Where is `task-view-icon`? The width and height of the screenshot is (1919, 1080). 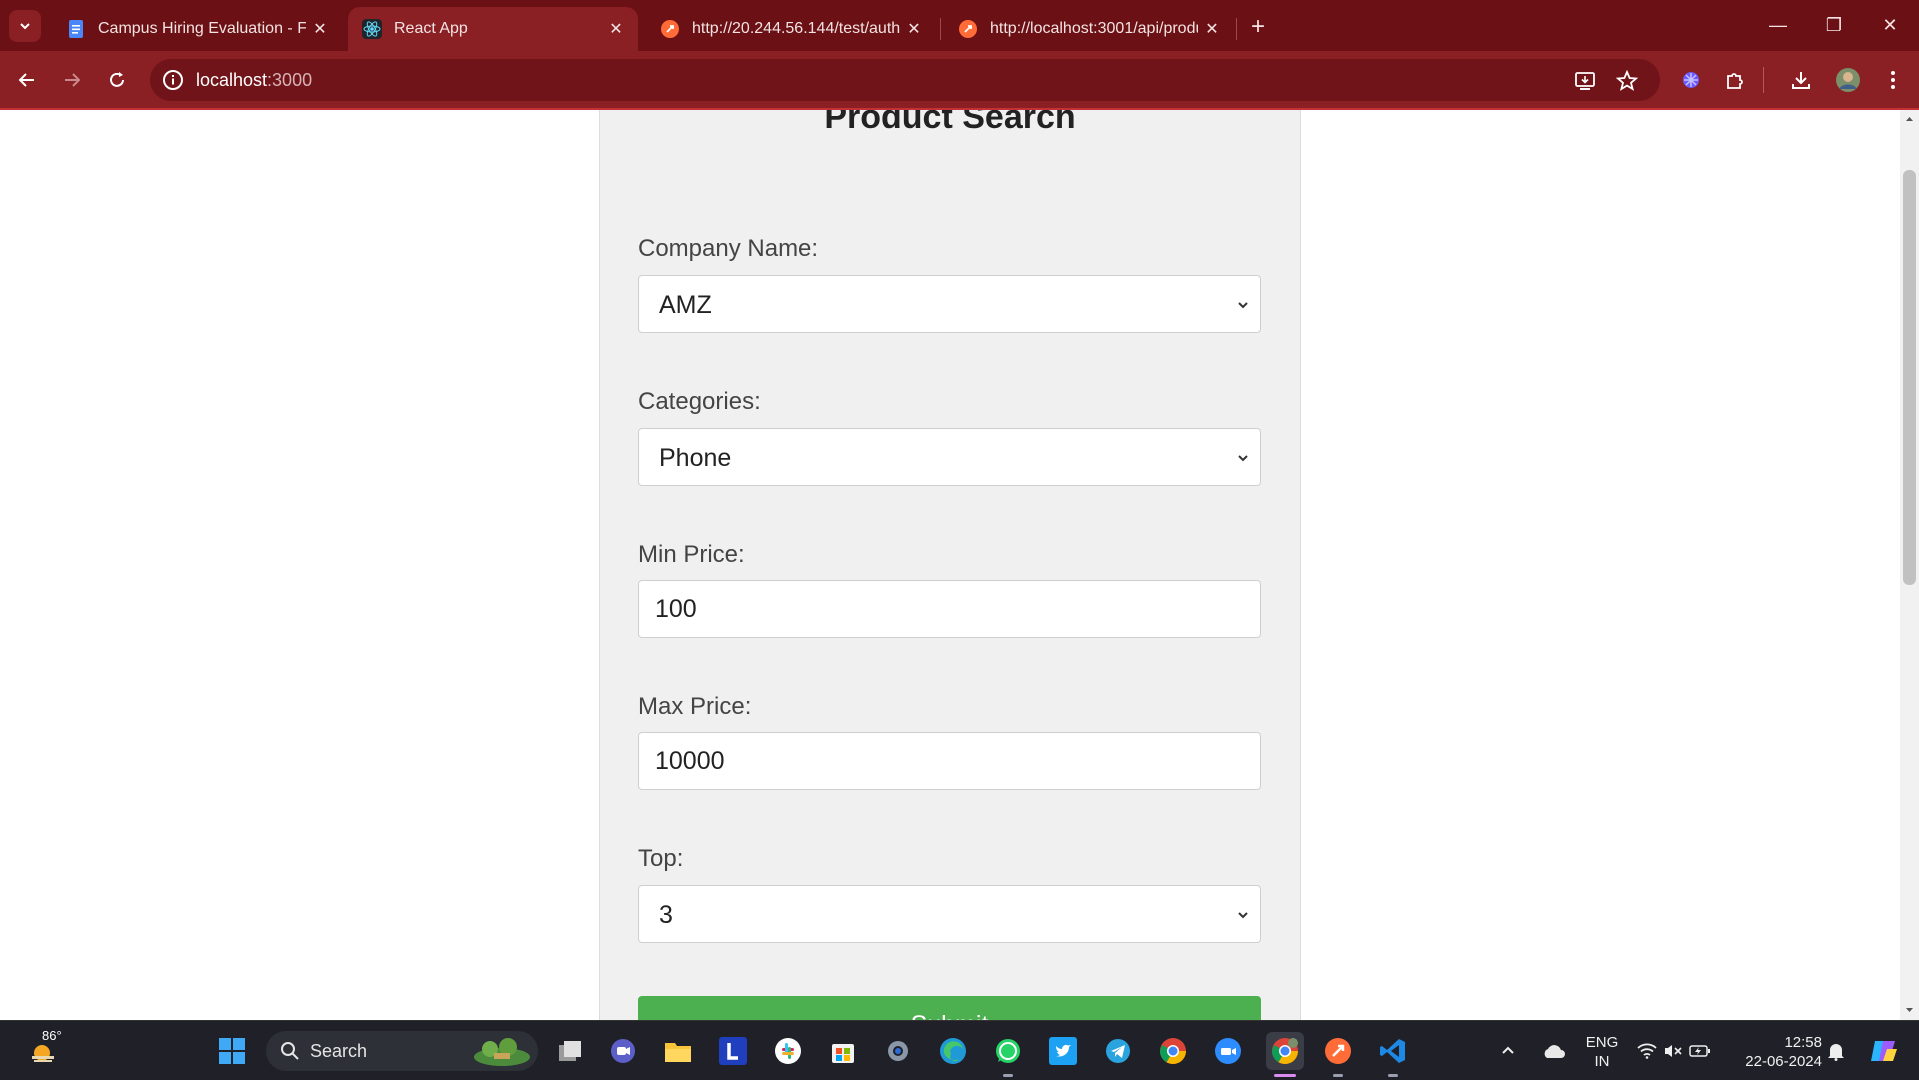 task-view-icon is located at coordinates (570, 1051).